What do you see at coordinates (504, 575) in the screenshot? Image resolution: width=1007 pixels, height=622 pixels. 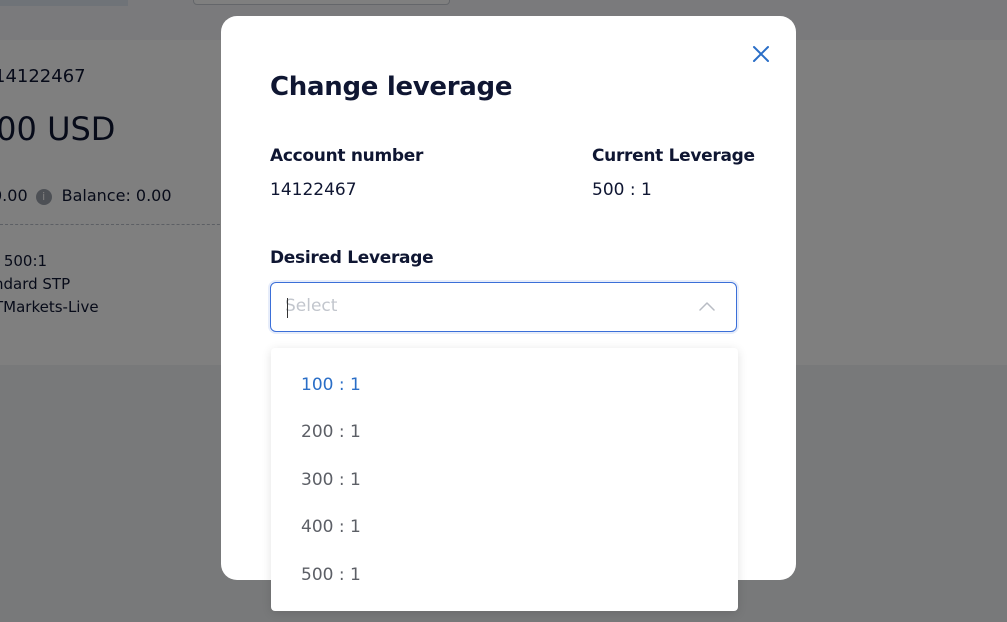 I see `leverage-option-500: 500 : 1` at bounding box center [504, 575].